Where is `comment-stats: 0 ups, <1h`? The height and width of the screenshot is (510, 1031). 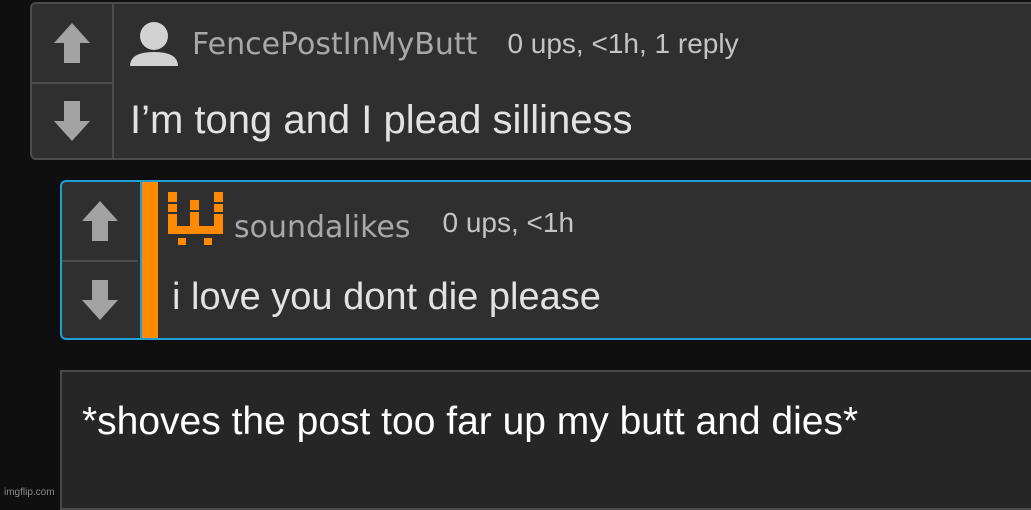
comment-stats: 0 ups, <1h is located at coordinates (508, 222).